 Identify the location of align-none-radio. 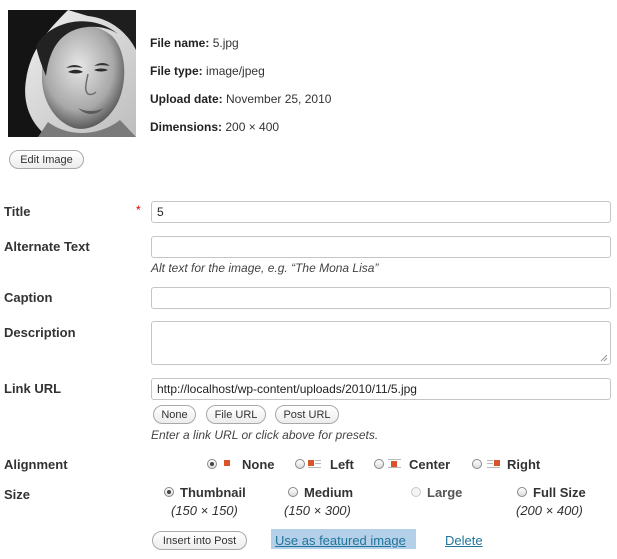
(212, 464).